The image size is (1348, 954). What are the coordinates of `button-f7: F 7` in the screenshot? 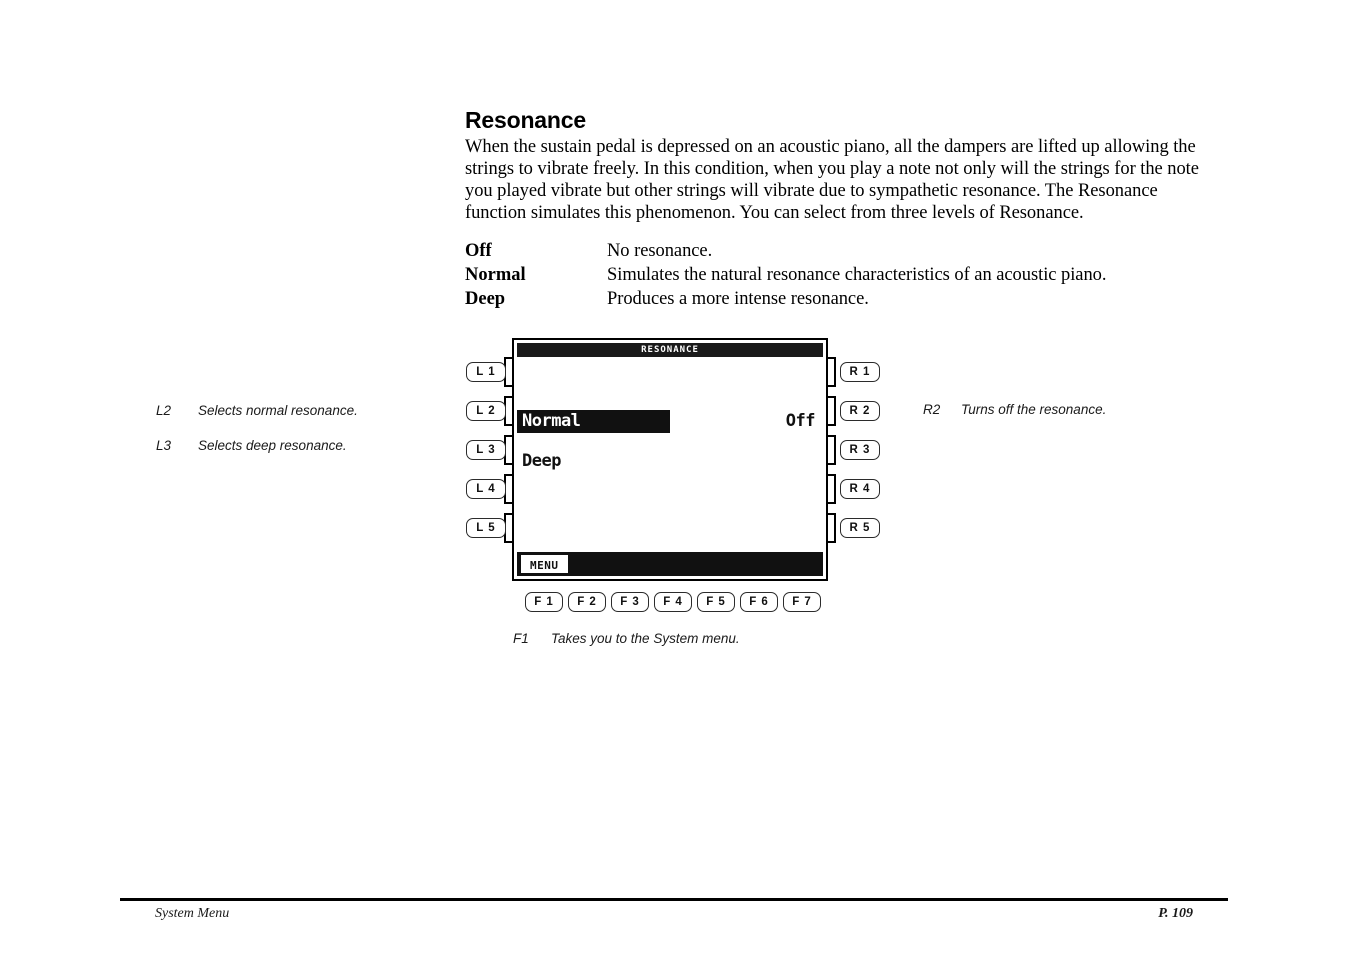 It's located at (802, 602).